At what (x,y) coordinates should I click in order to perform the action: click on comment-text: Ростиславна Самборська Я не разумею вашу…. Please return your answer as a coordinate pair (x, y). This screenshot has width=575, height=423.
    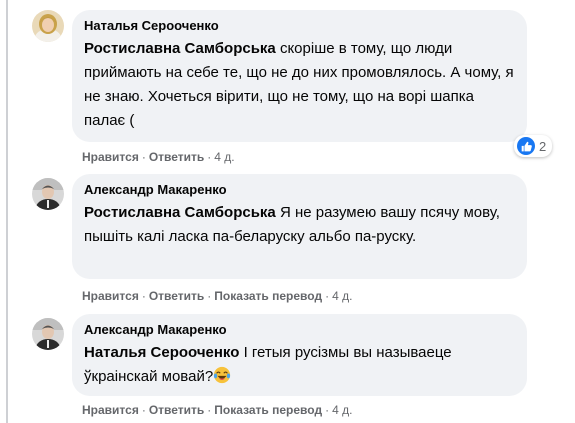
    Looking at the image, I should click on (299, 225).